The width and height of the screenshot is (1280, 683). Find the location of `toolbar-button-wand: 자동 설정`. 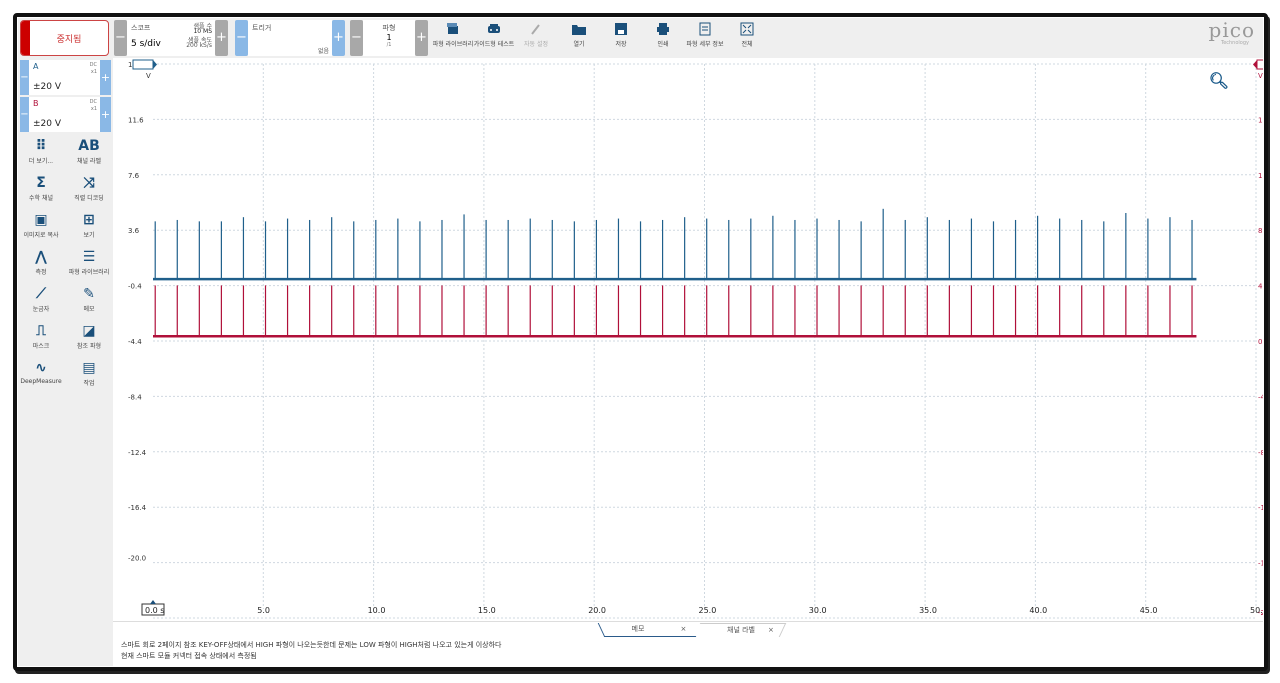

toolbar-button-wand: 자동 설정 is located at coordinates (536, 38).